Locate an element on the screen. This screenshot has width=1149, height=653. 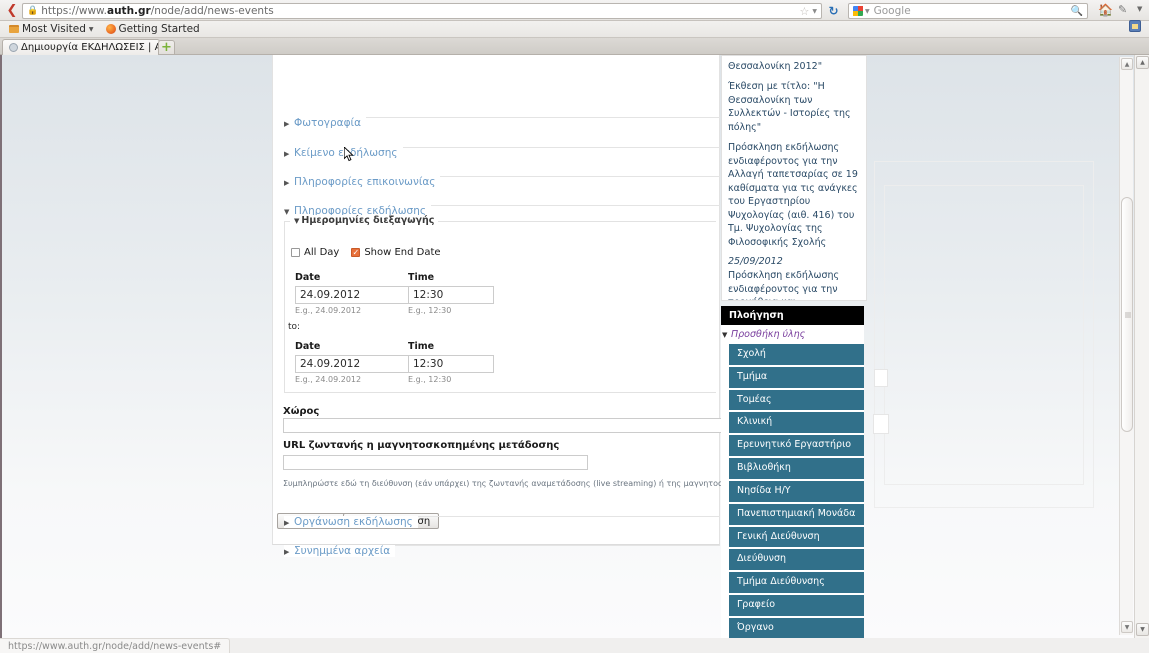
start-date-group: Date E.g., 24.09.2012 is located at coordinates (359, 293).